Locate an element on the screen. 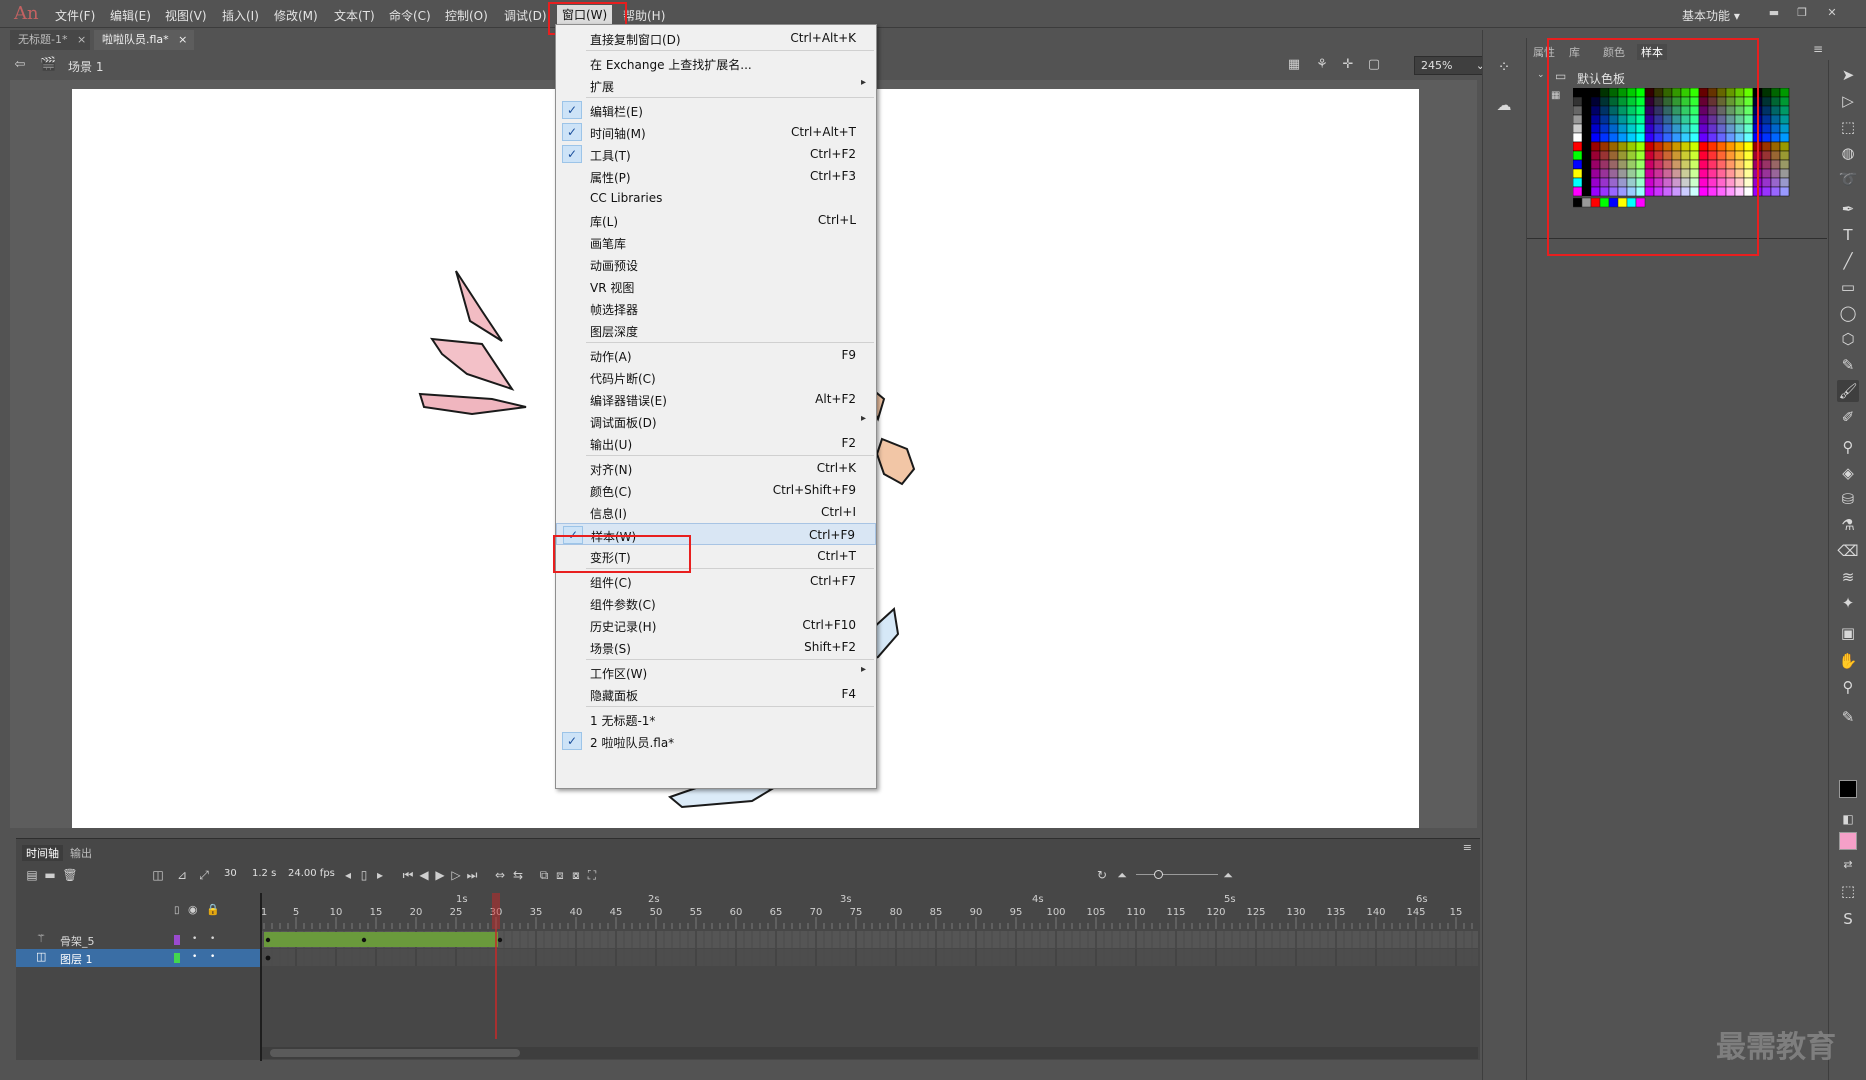 The height and width of the screenshot is (1080, 1866). window-menu-item: 帧选择器 is located at coordinates (716, 308).